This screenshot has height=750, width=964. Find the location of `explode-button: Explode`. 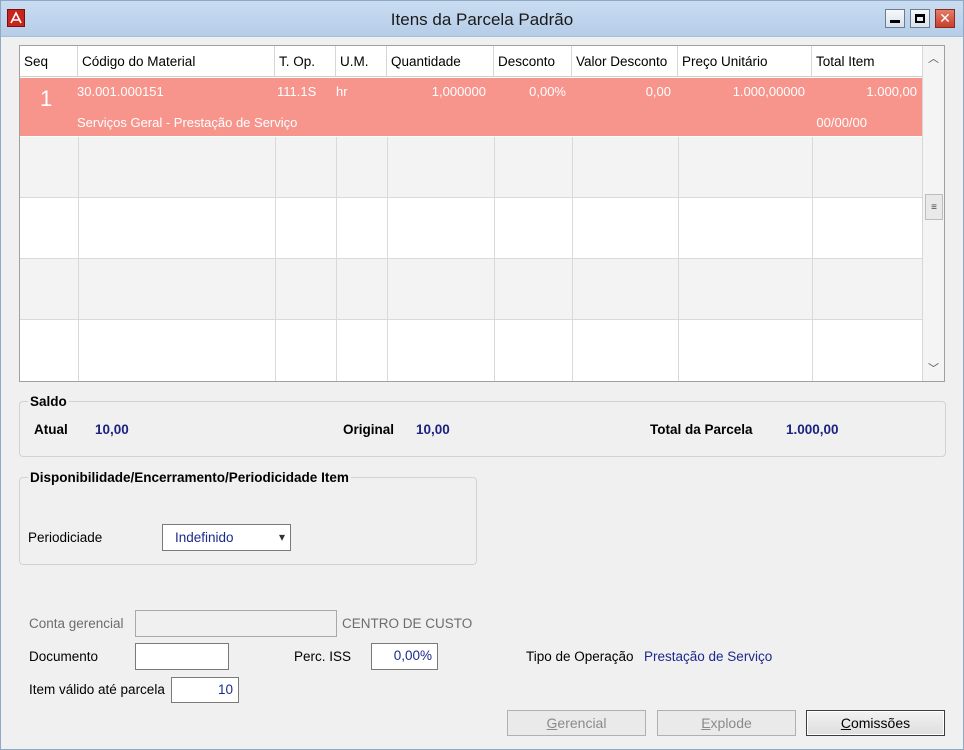

explode-button: Explode is located at coordinates (726, 723).